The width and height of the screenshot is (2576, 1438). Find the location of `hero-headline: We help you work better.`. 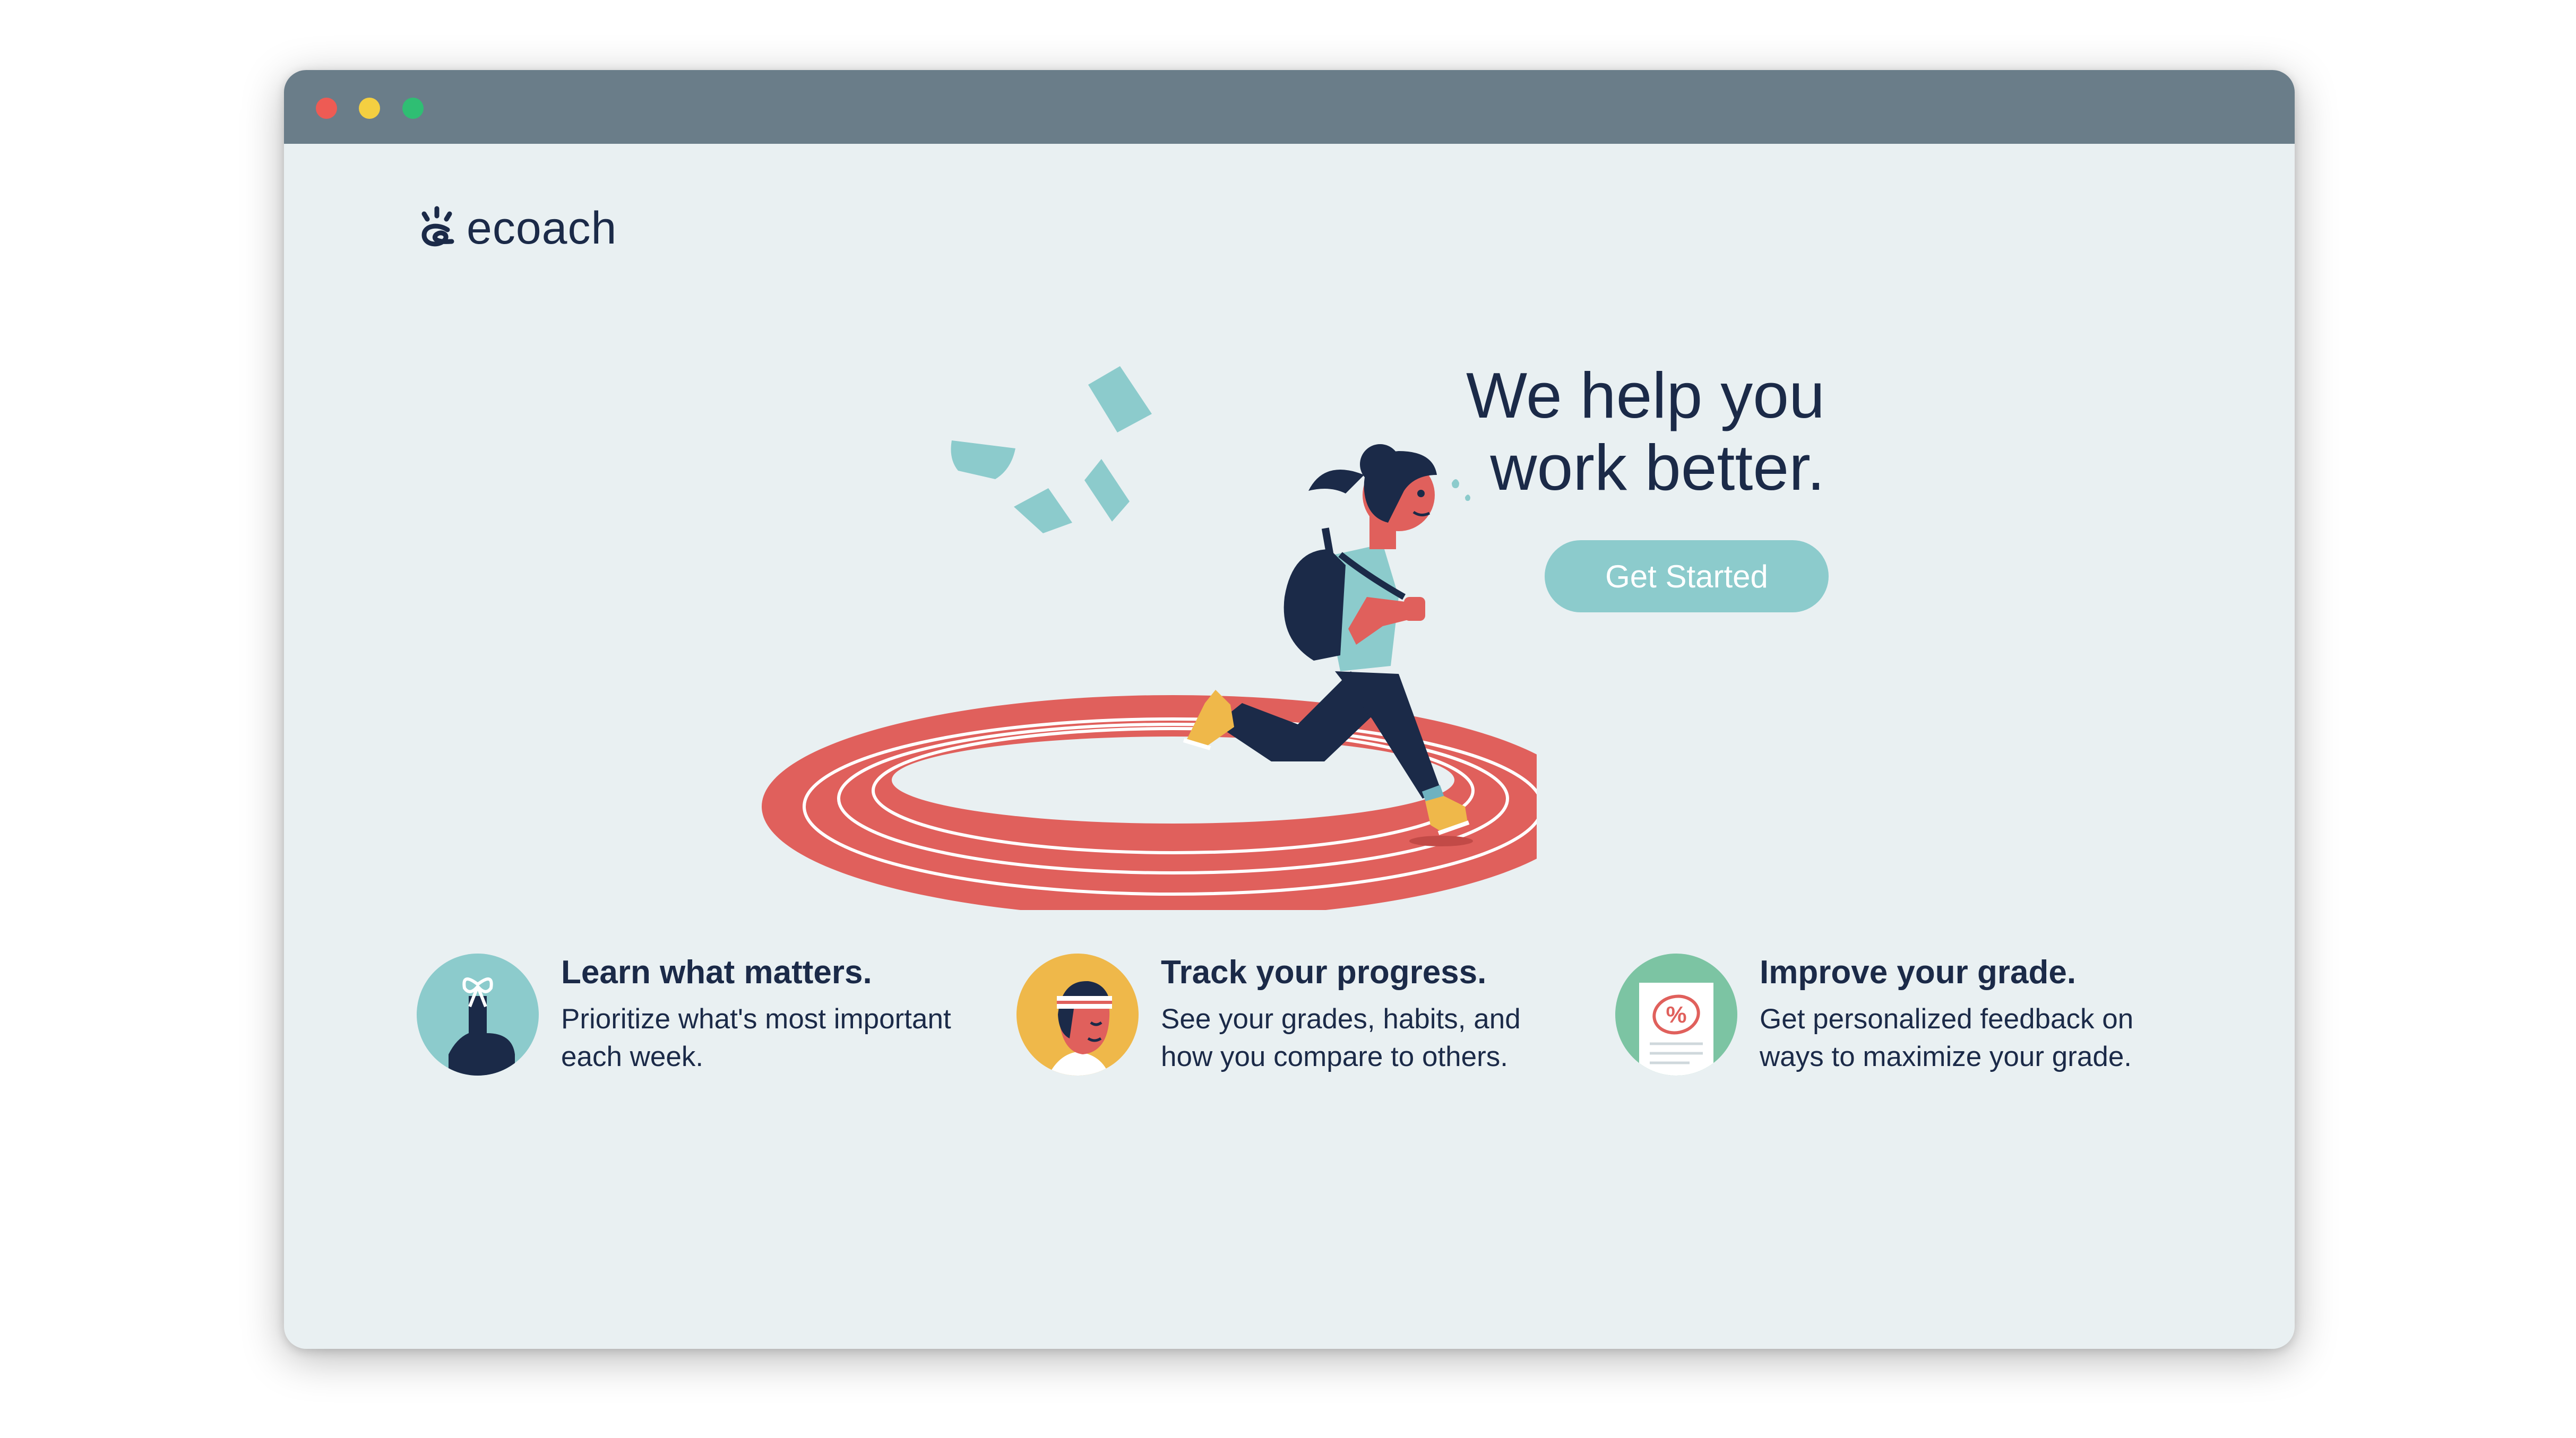

hero-headline: We help you work better. is located at coordinates (1559, 432).